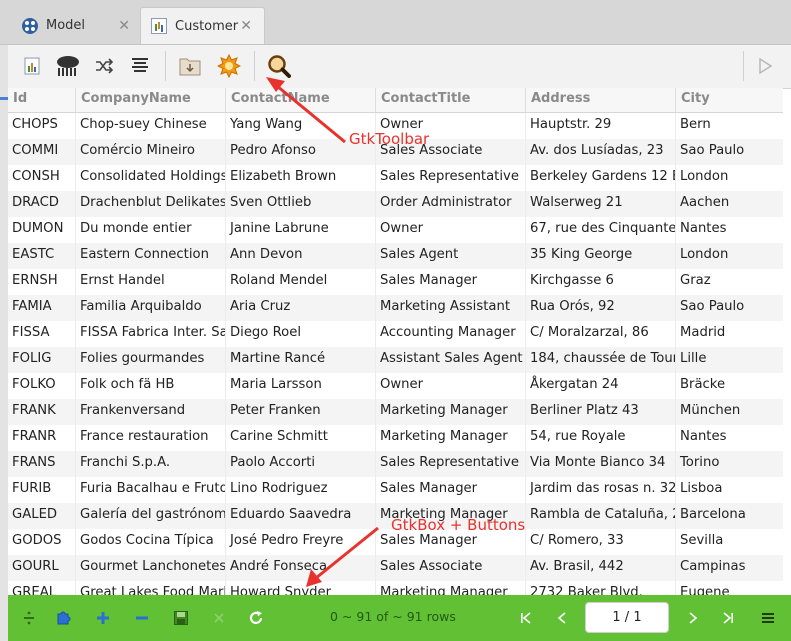 The width and height of the screenshot is (791, 641). I want to click on cell-id: FOLKO, so click(42, 386).